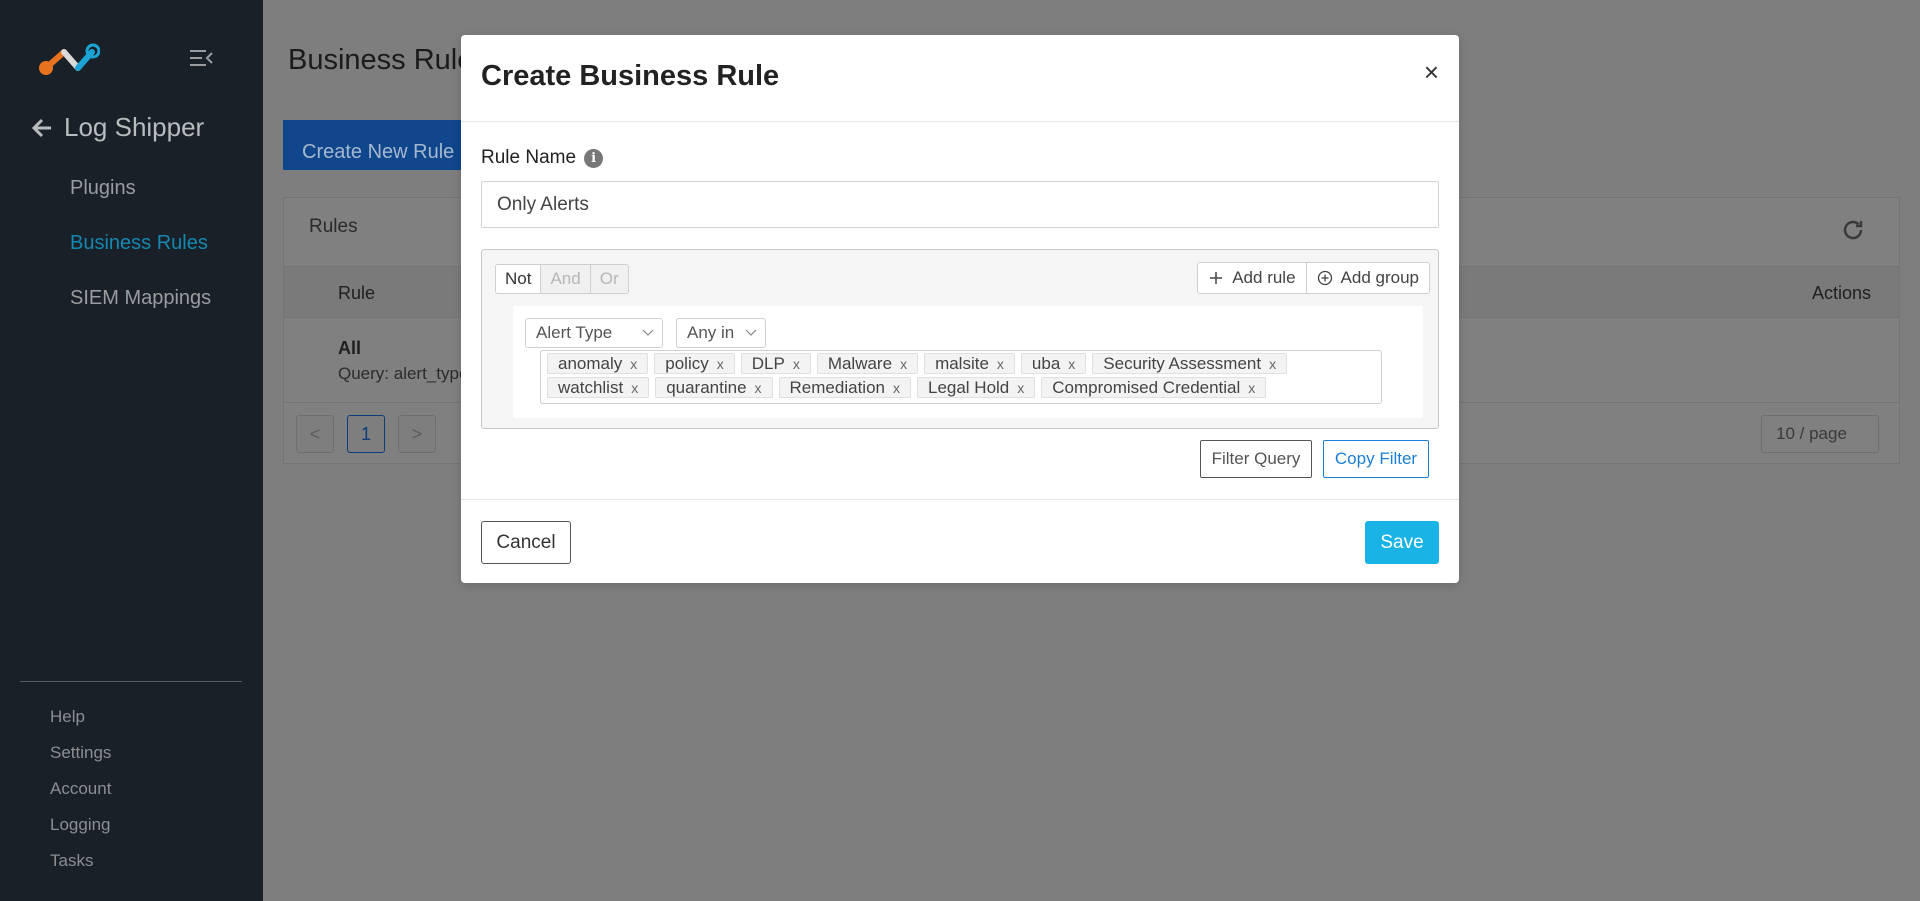 This screenshot has height=901, width=1920. I want to click on field-select-value: Alert Type, so click(574, 332).